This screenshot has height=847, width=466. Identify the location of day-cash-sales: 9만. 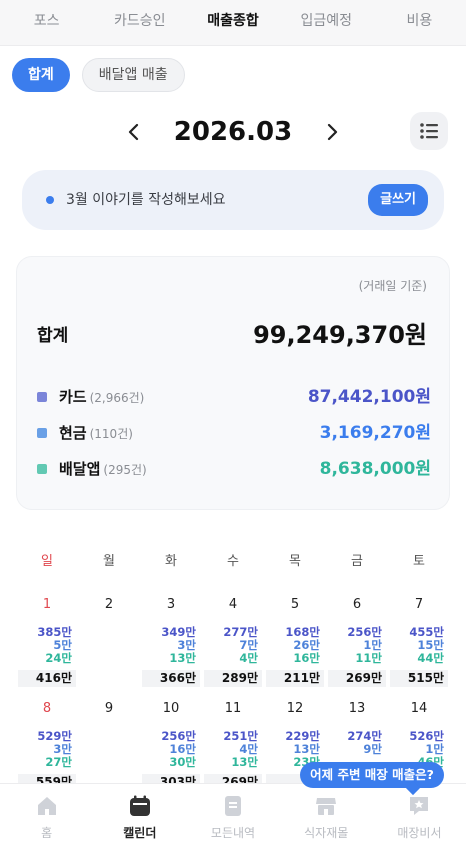
(372, 749).